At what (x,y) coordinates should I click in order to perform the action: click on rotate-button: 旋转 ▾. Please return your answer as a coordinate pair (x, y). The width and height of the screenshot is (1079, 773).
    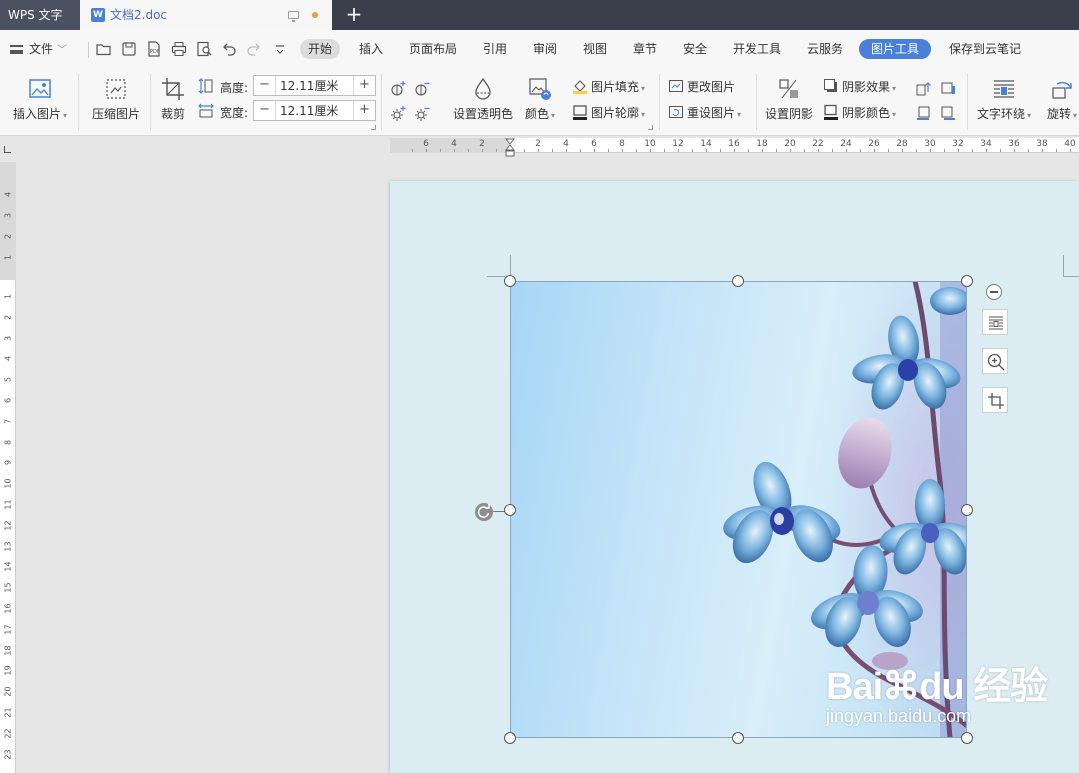
    Looking at the image, I should click on (1060, 99).